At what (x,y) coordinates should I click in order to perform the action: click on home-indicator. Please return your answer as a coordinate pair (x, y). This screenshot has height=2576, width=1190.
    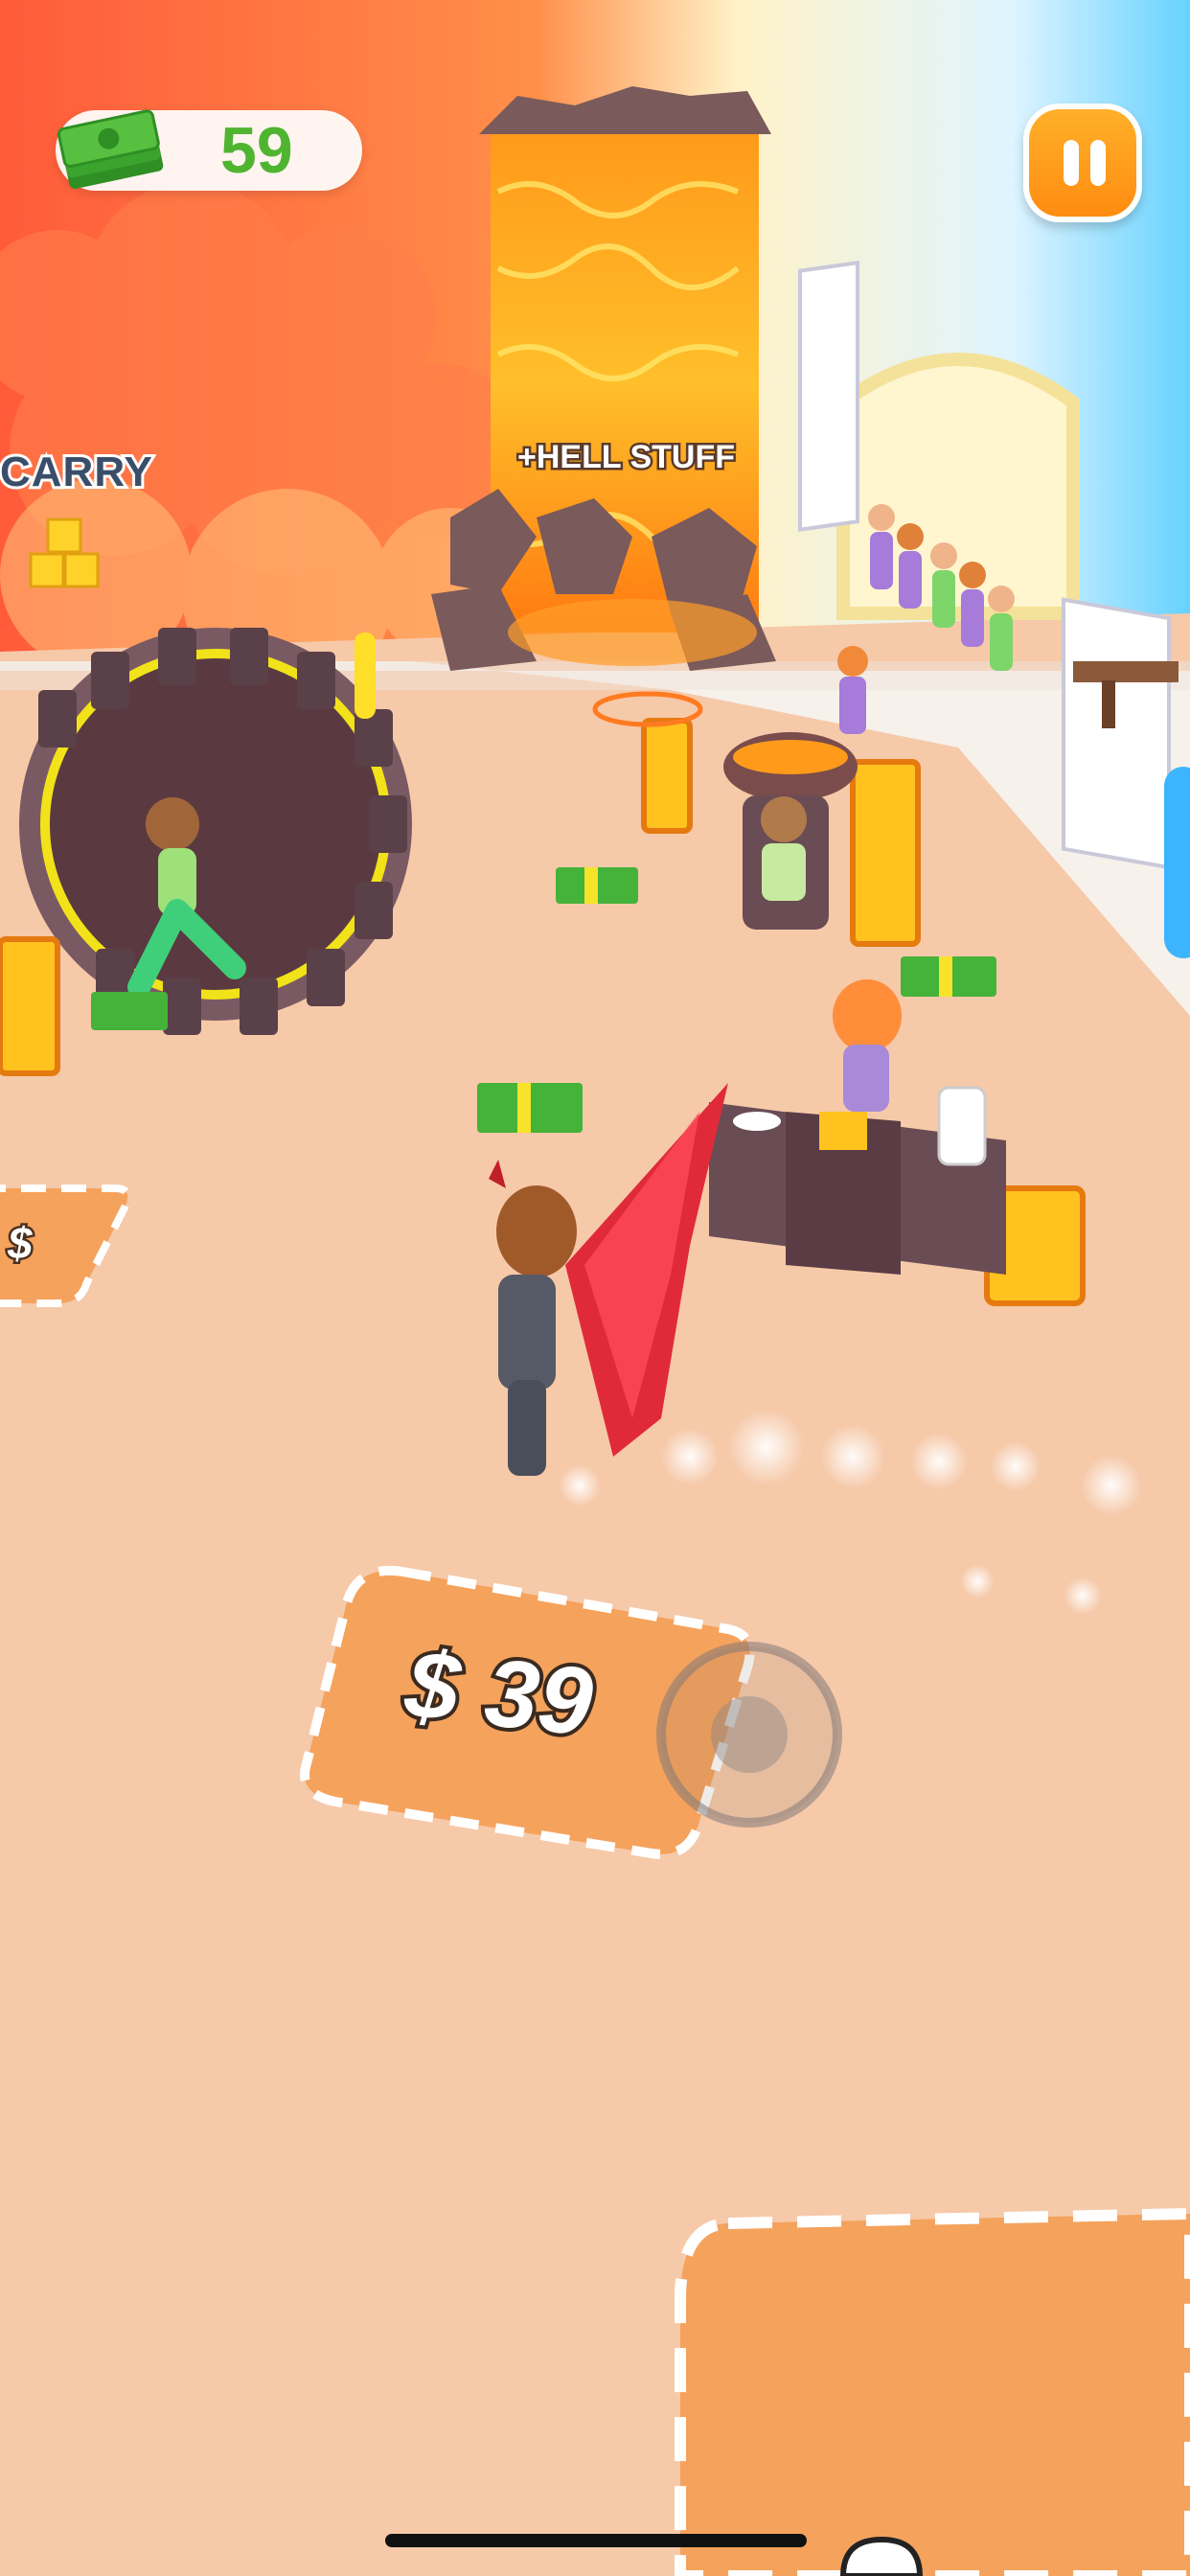
    Looking at the image, I should click on (596, 2540).